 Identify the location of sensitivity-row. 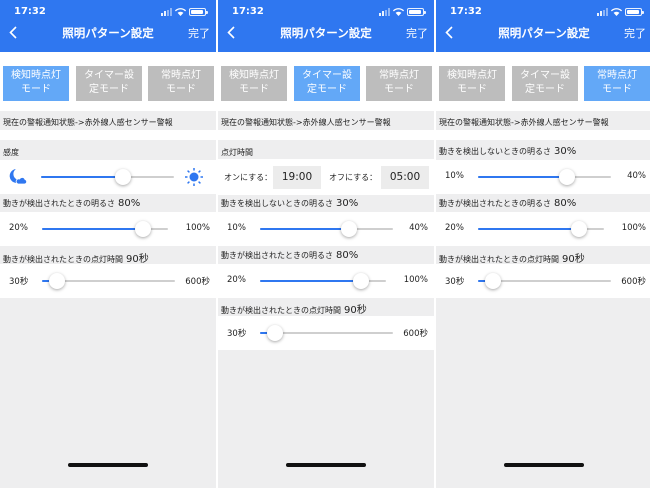
(108, 177).